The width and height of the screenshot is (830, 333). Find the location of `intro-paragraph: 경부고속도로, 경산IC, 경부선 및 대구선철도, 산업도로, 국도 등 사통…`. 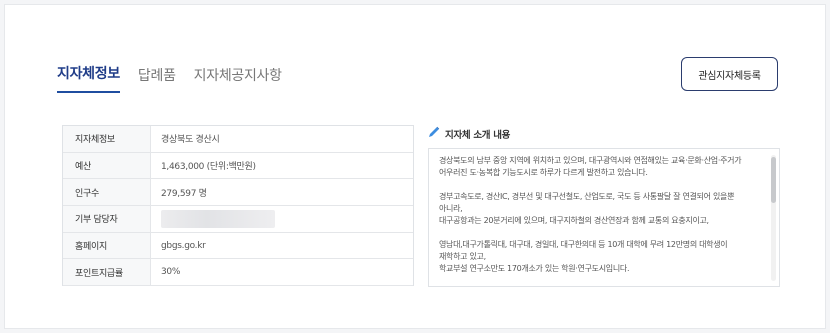

intro-paragraph: 경부고속도로, 경산IC, 경부선 및 대구선철도, 산업도로, 국도 등 사통… is located at coordinates (587, 208).